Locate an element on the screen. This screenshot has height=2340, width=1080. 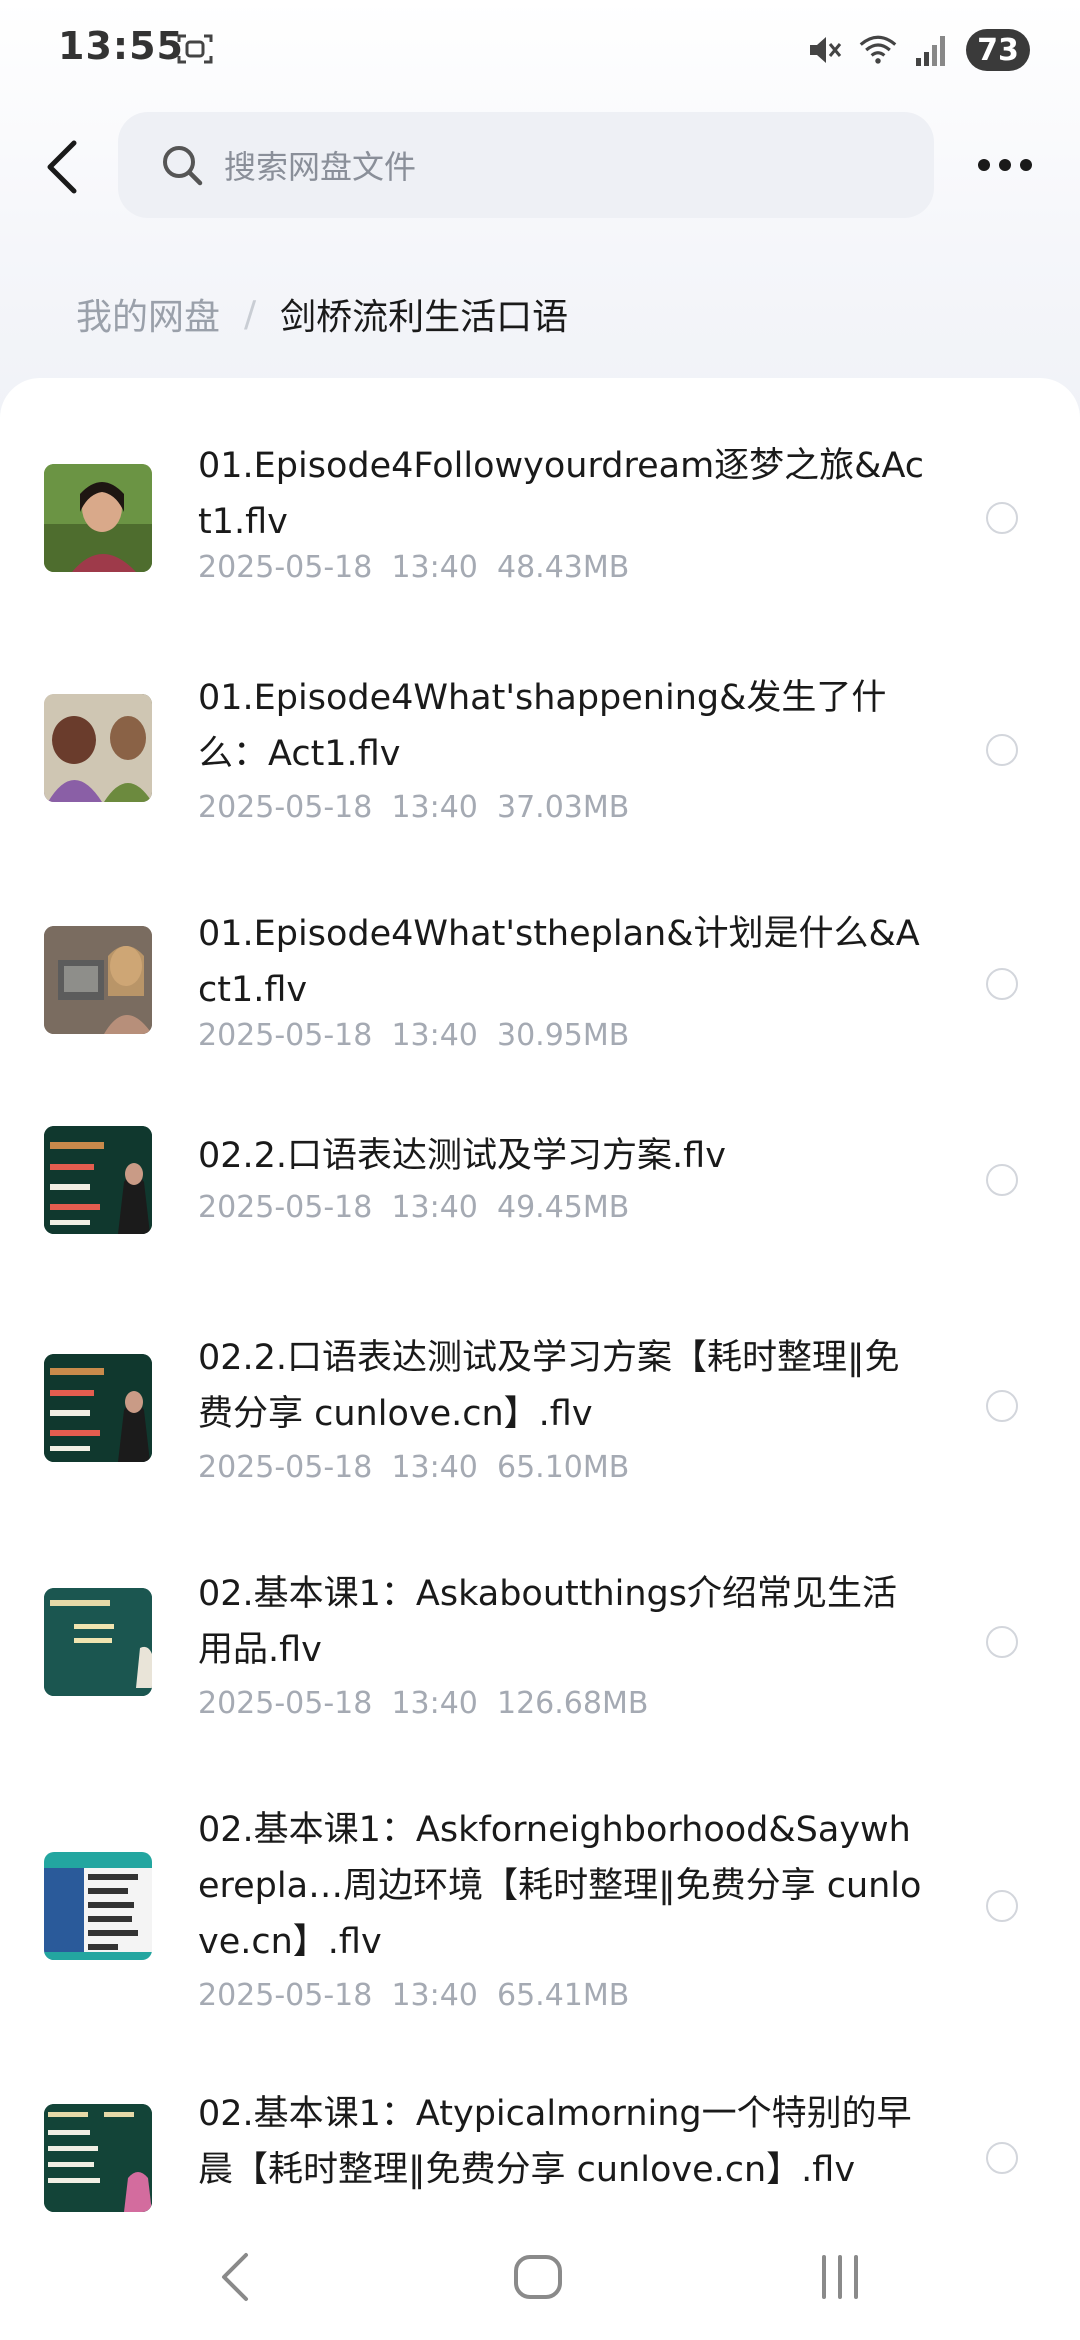
teal-slide-image is located at coordinates (98, 1642).